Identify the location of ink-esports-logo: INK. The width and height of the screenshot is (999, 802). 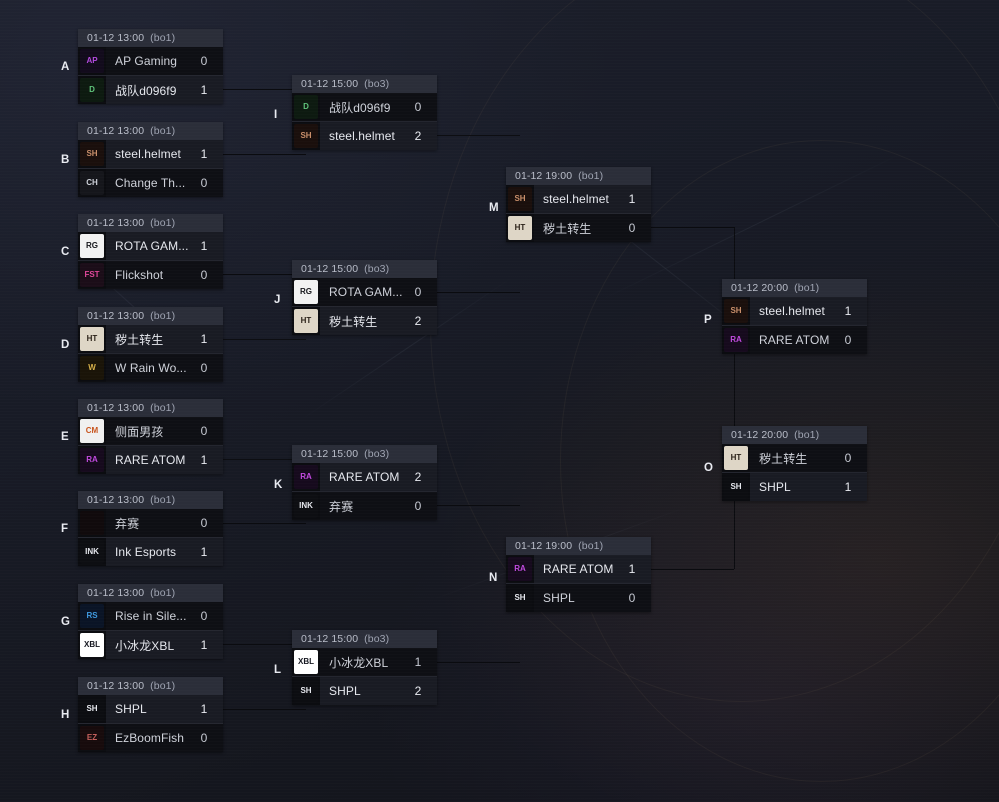
(306, 506).